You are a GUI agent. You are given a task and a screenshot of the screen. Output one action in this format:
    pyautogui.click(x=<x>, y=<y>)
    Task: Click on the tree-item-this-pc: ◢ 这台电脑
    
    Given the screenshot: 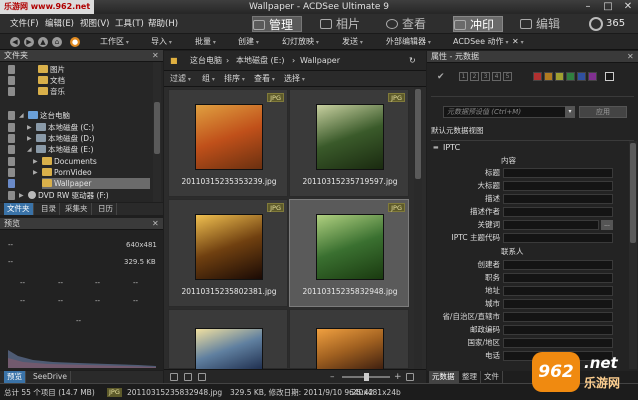 What is the action you would take?
    pyautogui.click(x=39, y=115)
    